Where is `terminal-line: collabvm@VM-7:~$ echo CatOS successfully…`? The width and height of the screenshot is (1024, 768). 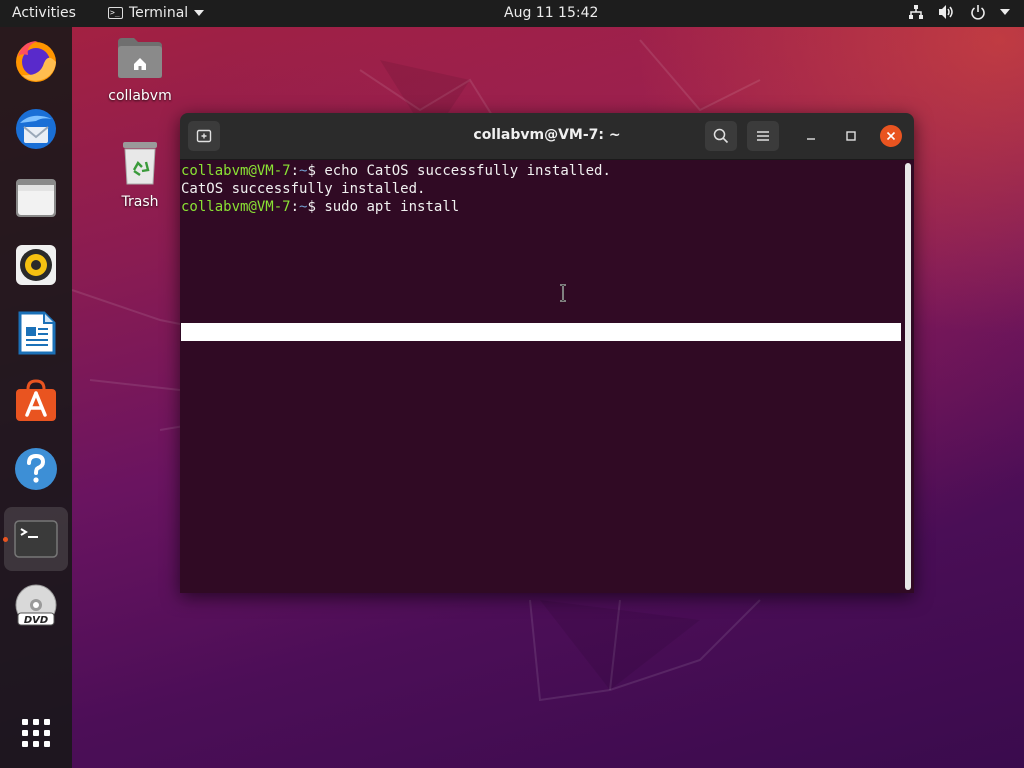
terminal-line: collabvm@VM-7:~$ echo CatOS successfully… is located at coordinates (396, 171).